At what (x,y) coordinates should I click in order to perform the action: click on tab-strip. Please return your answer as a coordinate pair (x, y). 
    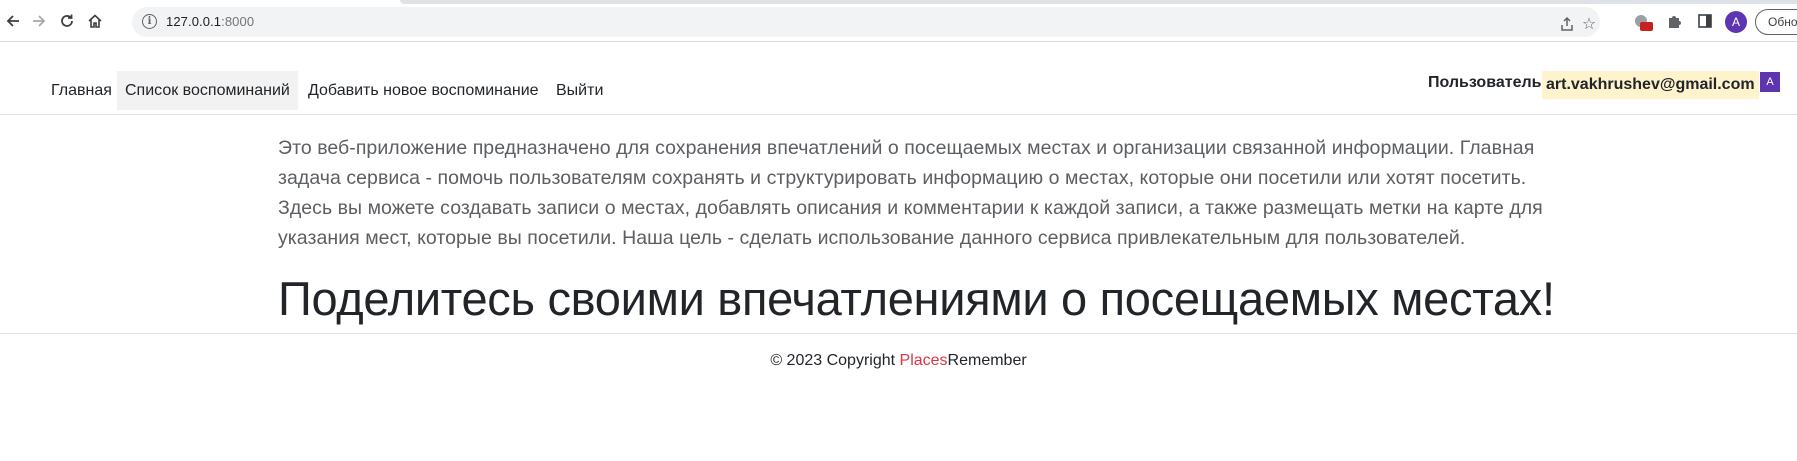
    Looking at the image, I should click on (1098, 2).